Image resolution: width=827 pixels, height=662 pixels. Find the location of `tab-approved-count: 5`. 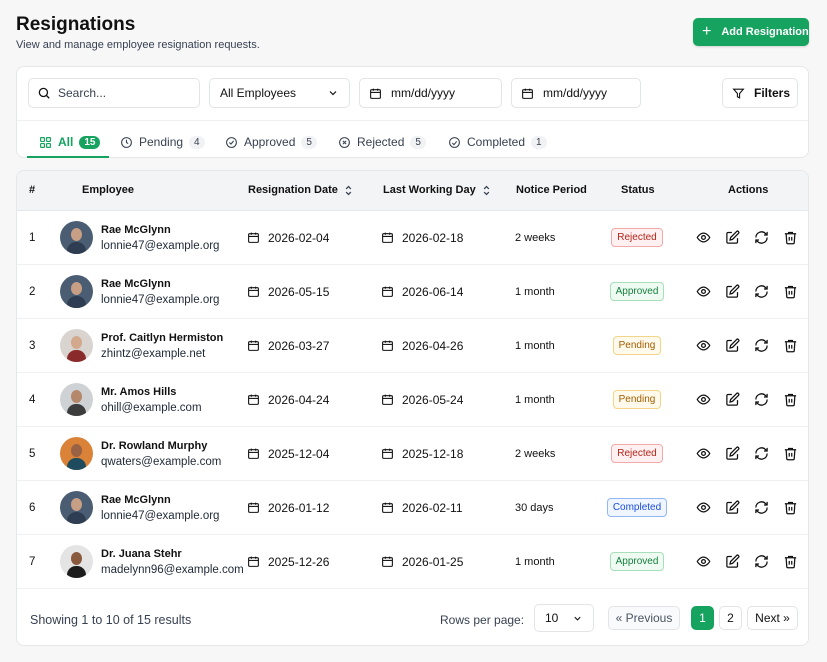

tab-approved-count: 5 is located at coordinates (309, 142).